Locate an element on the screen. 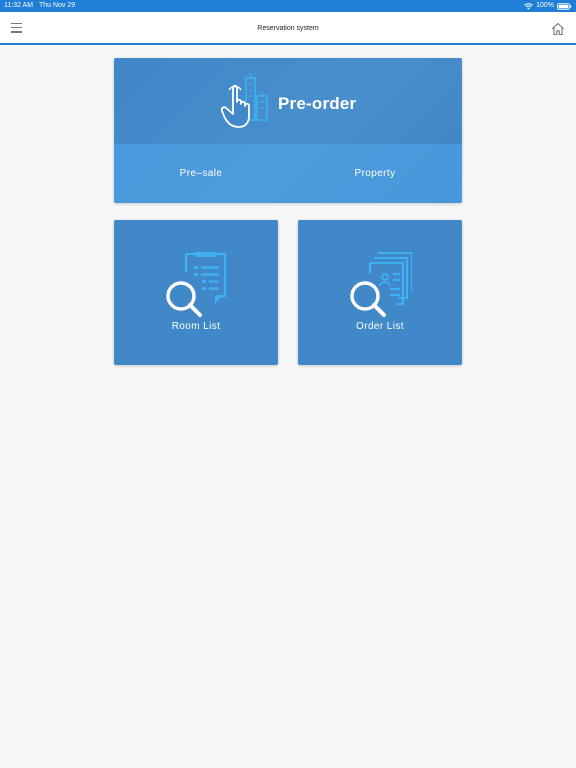 The height and width of the screenshot is (768, 576). order-list-label: Order List is located at coordinates (380, 326).